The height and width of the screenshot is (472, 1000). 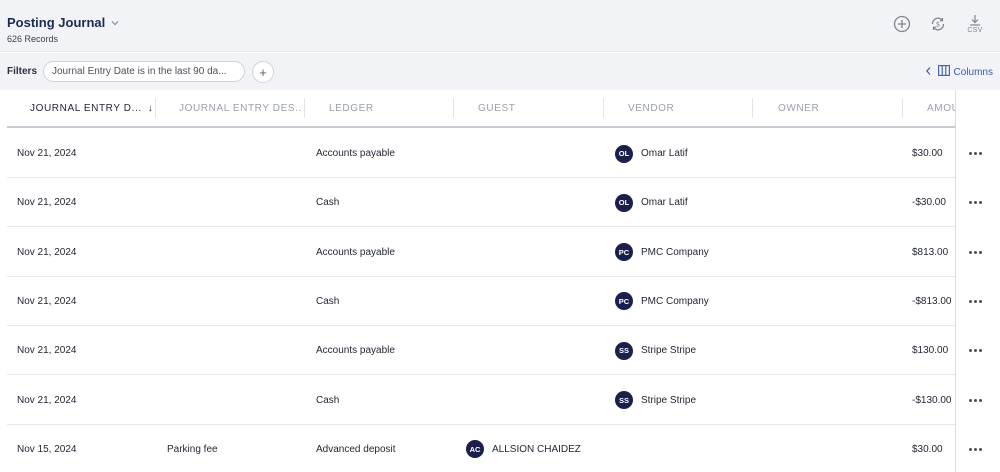 What do you see at coordinates (624, 400) in the screenshot?
I see `avatar: SS` at bounding box center [624, 400].